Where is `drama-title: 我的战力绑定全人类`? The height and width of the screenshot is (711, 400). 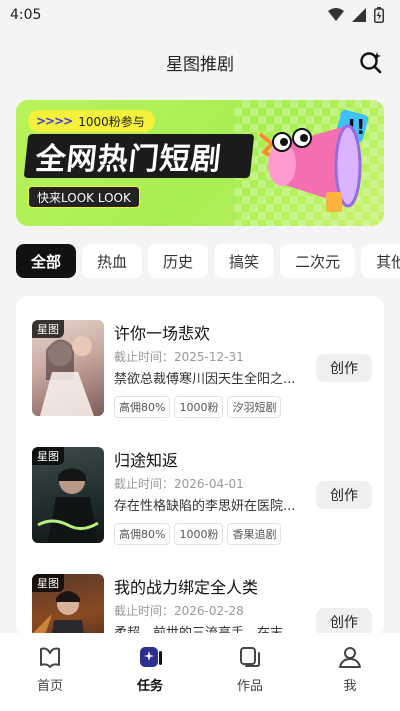
drama-title: 我的战力绑定全人类 is located at coordinates (186, 587).